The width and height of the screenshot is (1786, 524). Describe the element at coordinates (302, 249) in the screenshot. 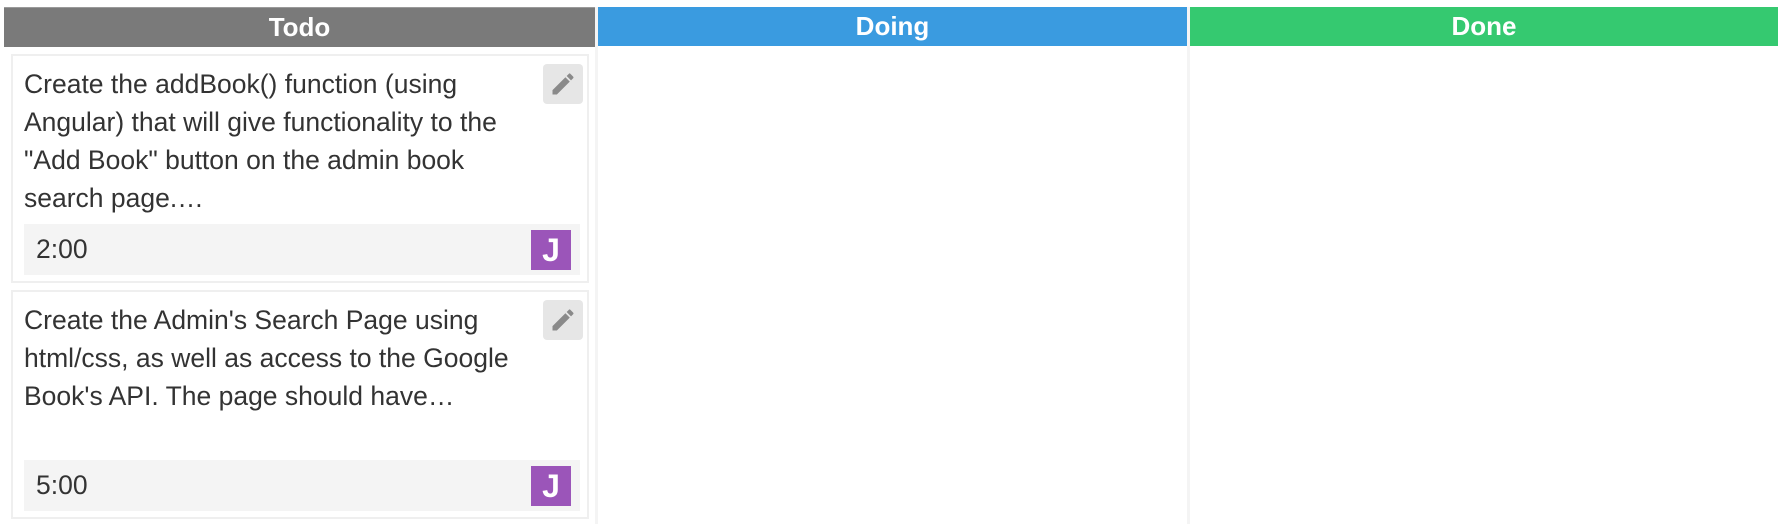

I see `card-footer: 2:00 J` at that location.